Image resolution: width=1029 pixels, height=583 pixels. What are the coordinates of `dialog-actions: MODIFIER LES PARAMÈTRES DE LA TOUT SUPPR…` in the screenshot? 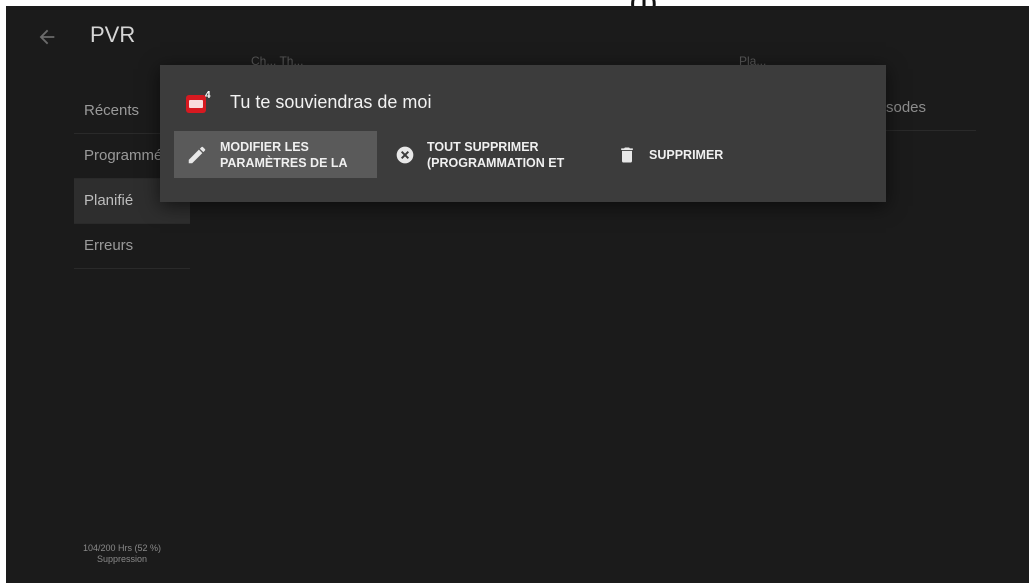 It's located at (492, 154).